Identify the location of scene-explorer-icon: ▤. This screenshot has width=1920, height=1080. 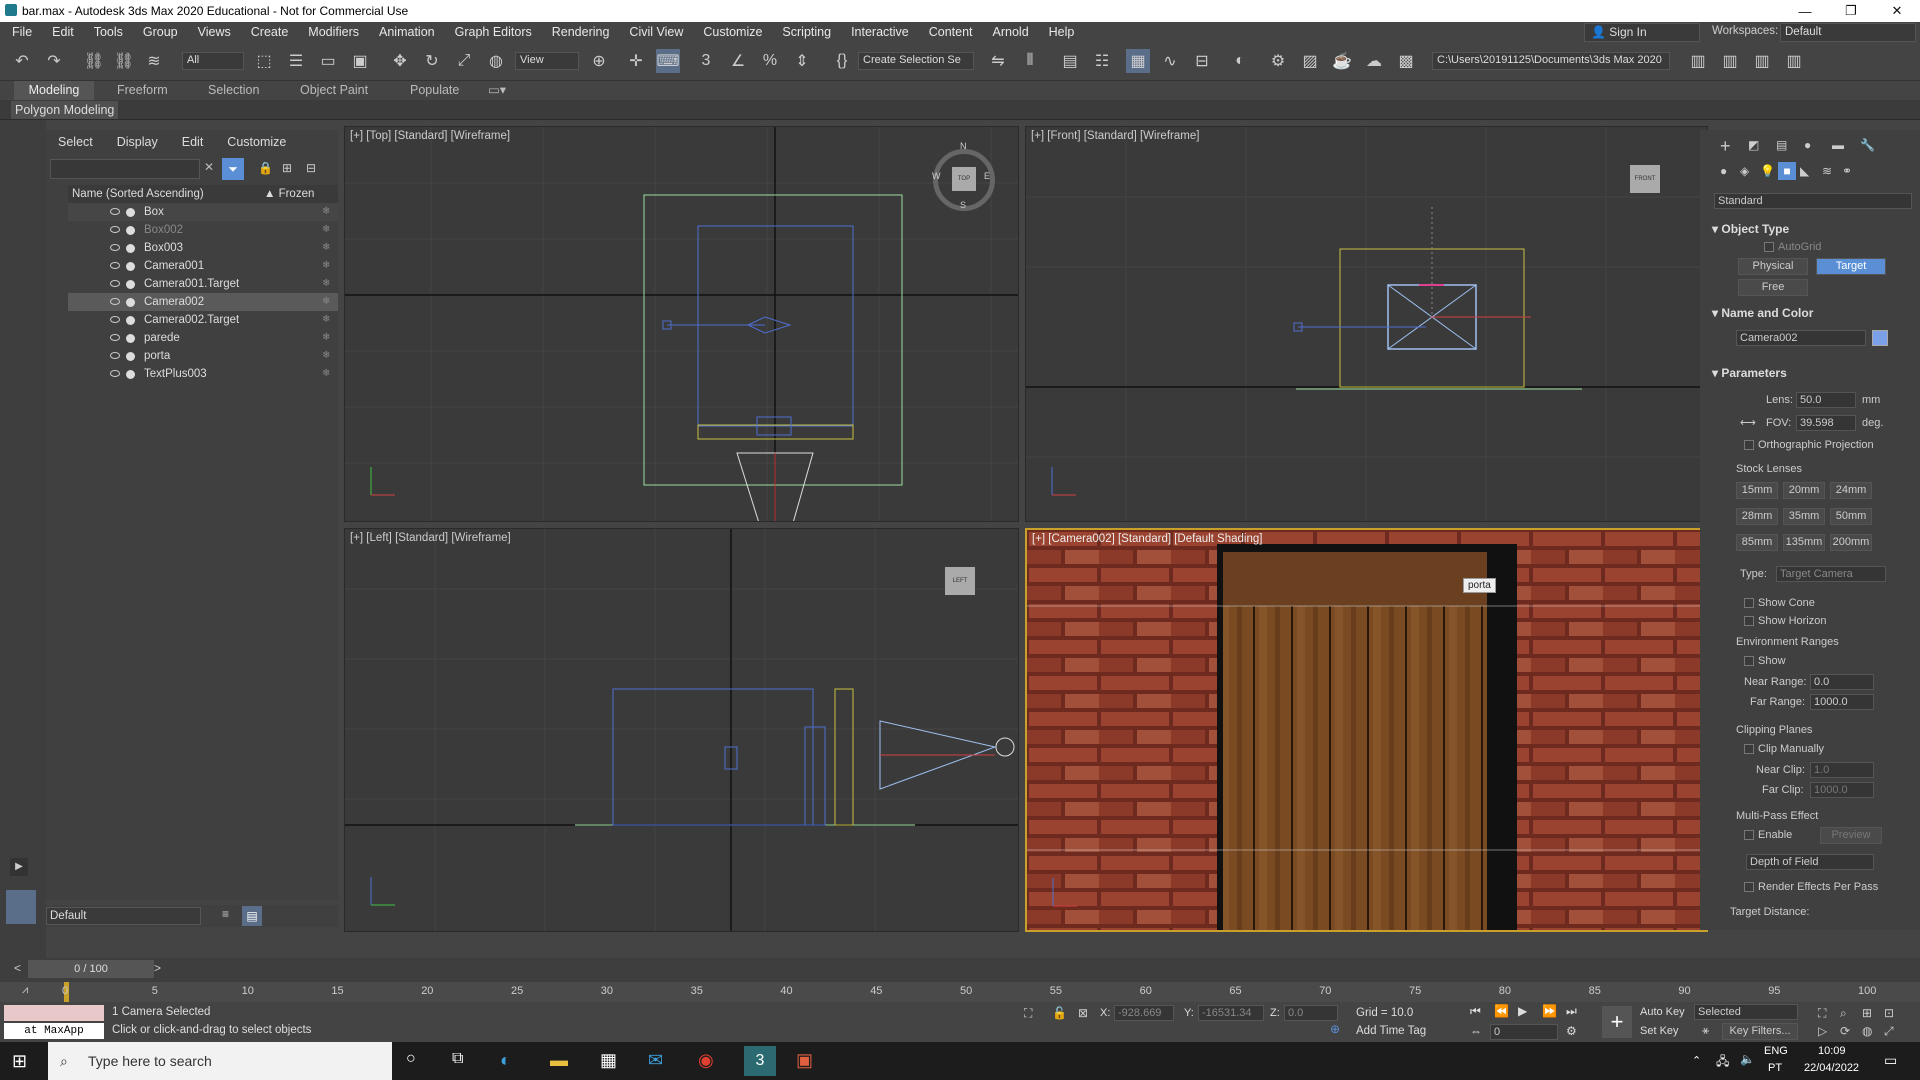
(1070, 61).